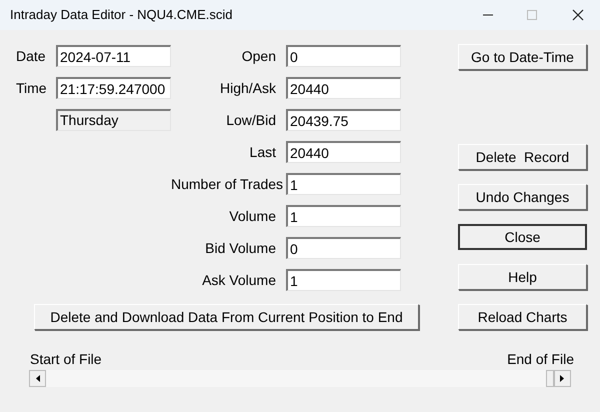 Image resolution: width=600 pixels, height=412 pixels. I want to click on field-label: Last, so click(262, 152).